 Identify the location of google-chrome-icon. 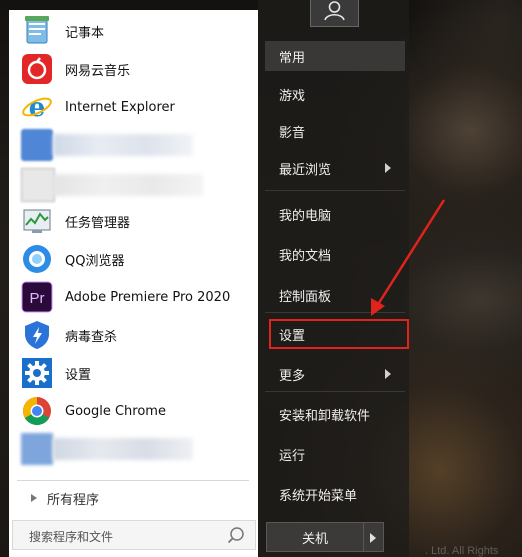
(37, 411).